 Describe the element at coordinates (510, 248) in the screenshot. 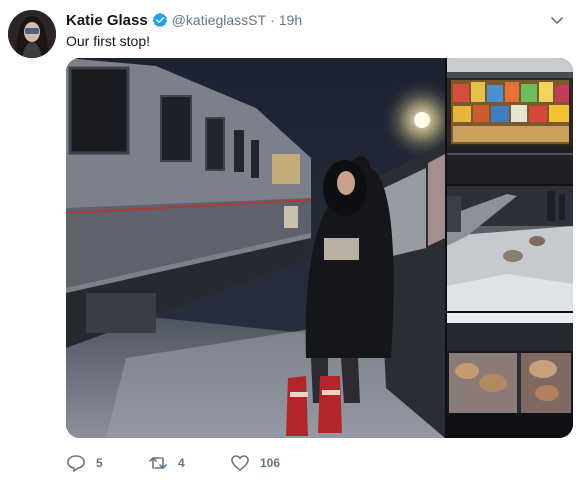

I see `photo-snowy-platform` at that location.